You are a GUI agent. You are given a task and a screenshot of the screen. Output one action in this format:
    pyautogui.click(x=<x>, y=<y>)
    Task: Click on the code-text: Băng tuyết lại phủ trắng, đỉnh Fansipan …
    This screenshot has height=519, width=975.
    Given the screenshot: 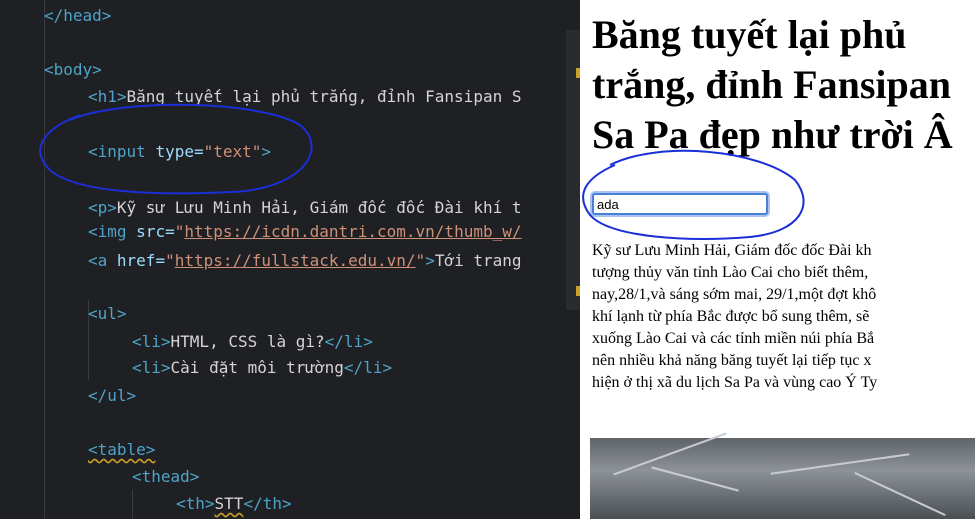 What is the action you would take?
    pyautogui.click(x=324, y=96)
    